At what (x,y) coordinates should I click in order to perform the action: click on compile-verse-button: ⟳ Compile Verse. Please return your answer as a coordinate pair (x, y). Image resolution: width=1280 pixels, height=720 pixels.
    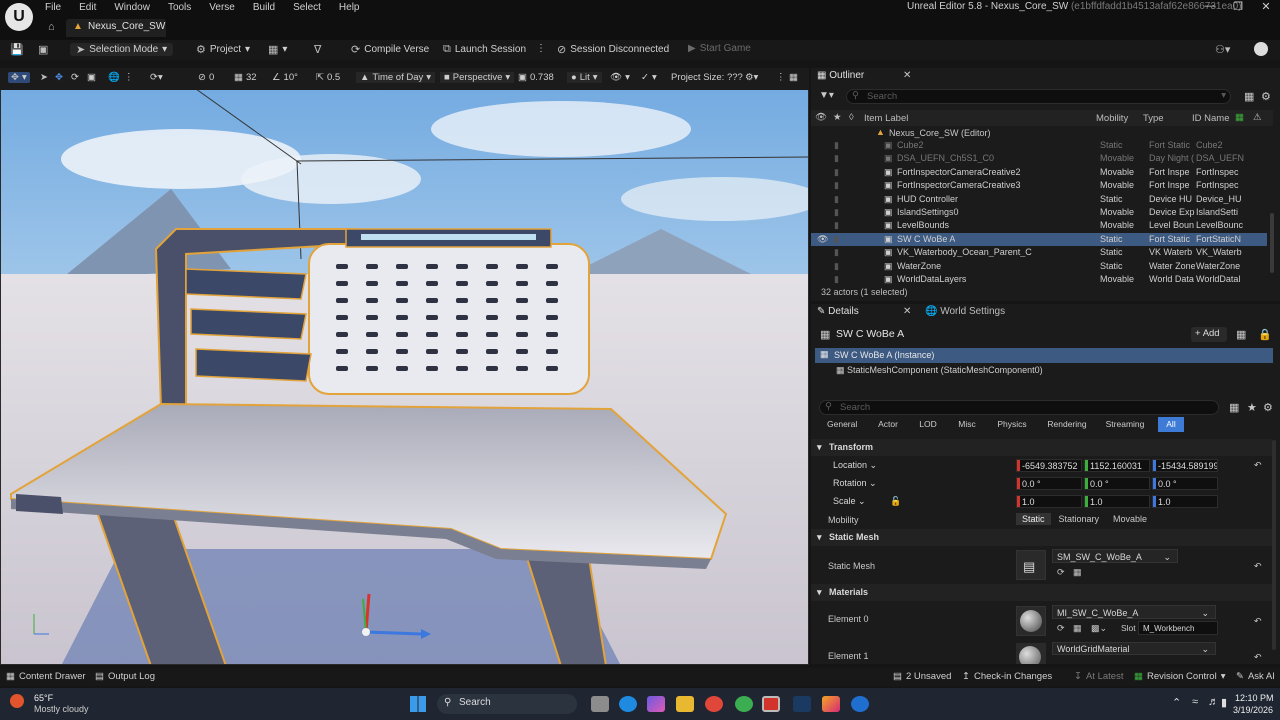
    Looking at the image, I should click on (390, 49).